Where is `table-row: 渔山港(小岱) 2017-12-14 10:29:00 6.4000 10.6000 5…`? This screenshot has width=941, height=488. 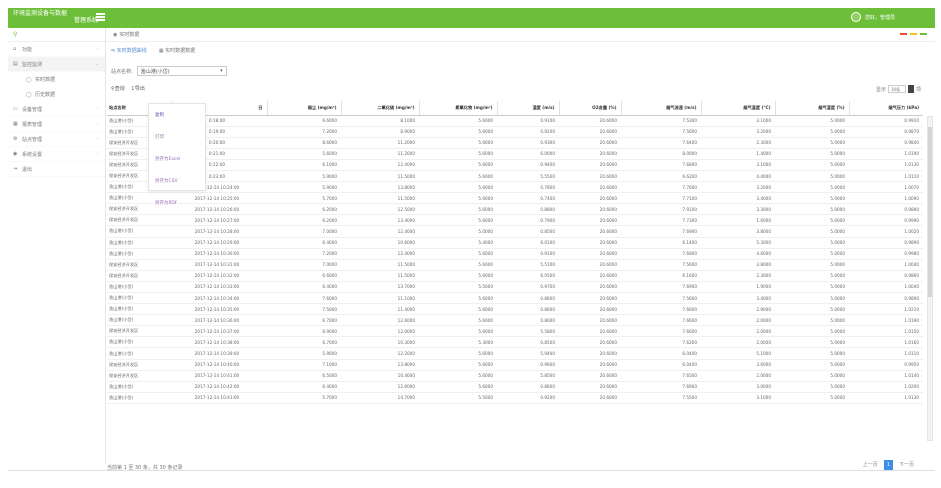
table-row: 渔山港(小岱) 2017-12-14 10:29:00 6.4000 10.6000 5… is located at coordinates (515, 243).